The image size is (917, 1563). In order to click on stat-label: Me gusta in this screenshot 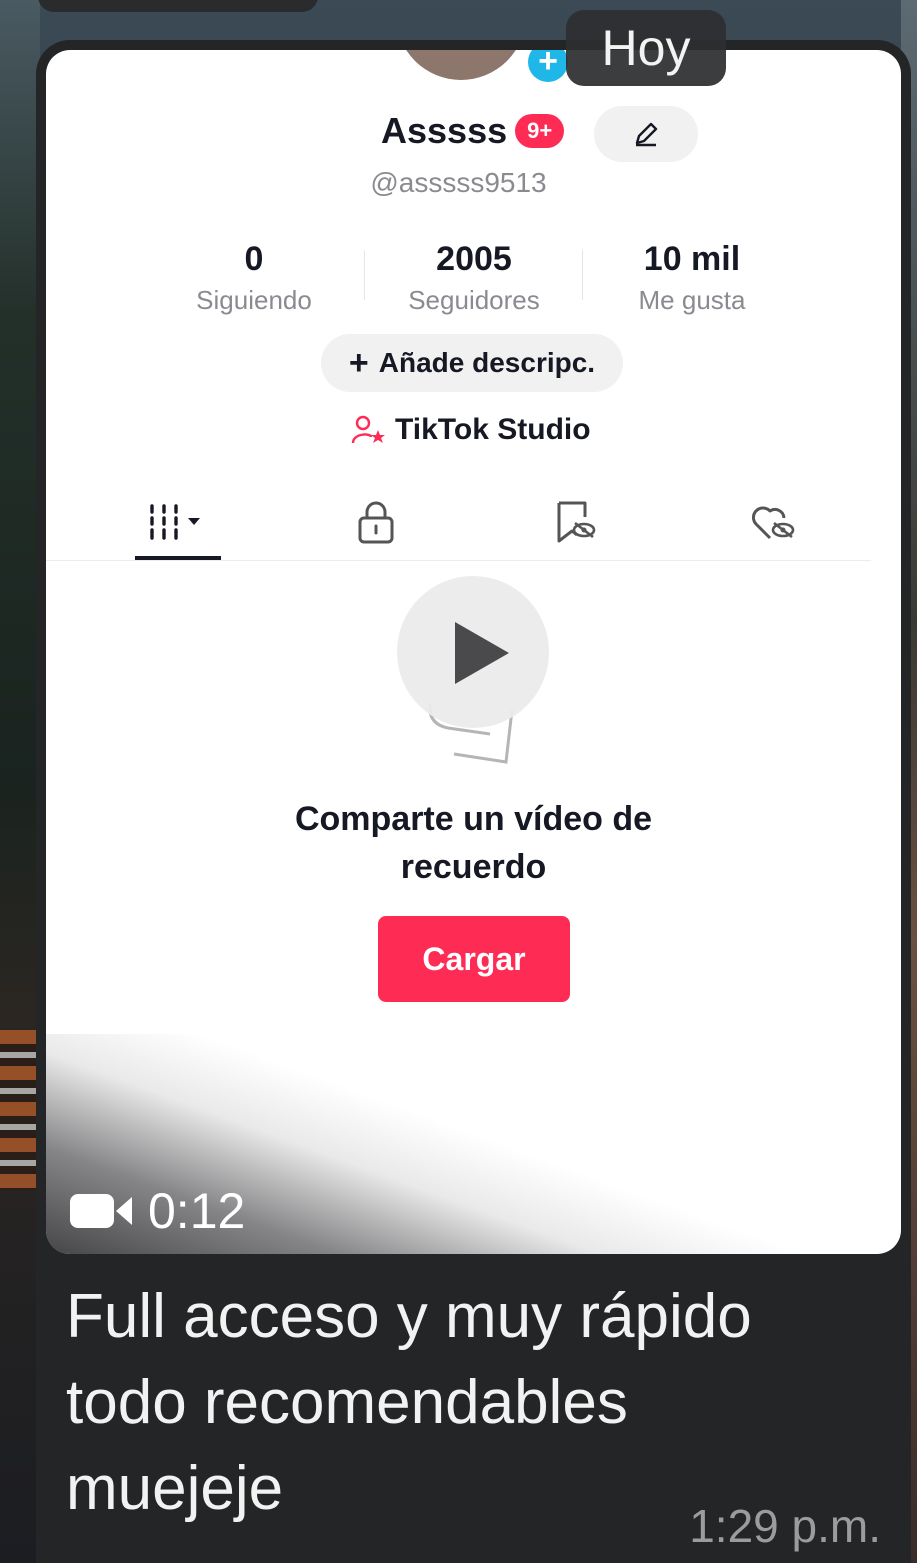, I will do `click(692, 300)`.